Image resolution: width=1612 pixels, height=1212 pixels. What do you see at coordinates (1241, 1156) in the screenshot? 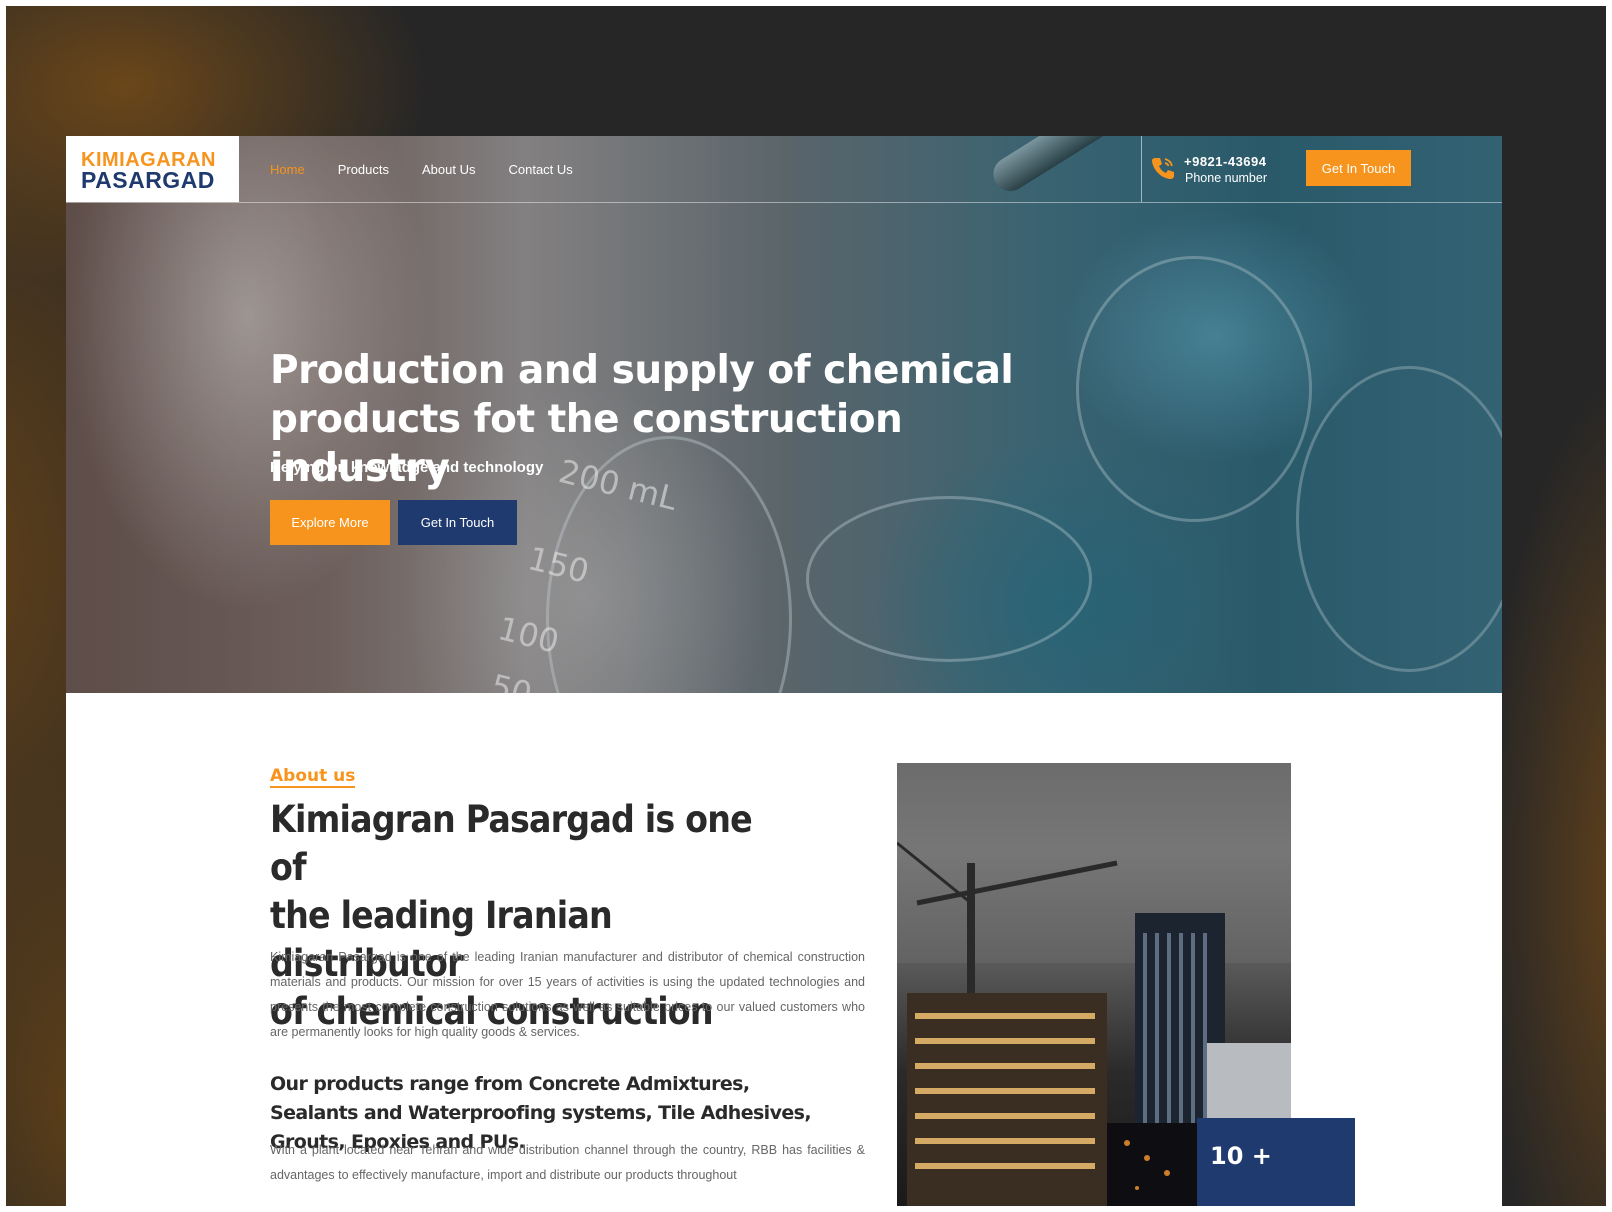
I see `experience-stat-value: 10 +` at bounding box center [1241, 1156].